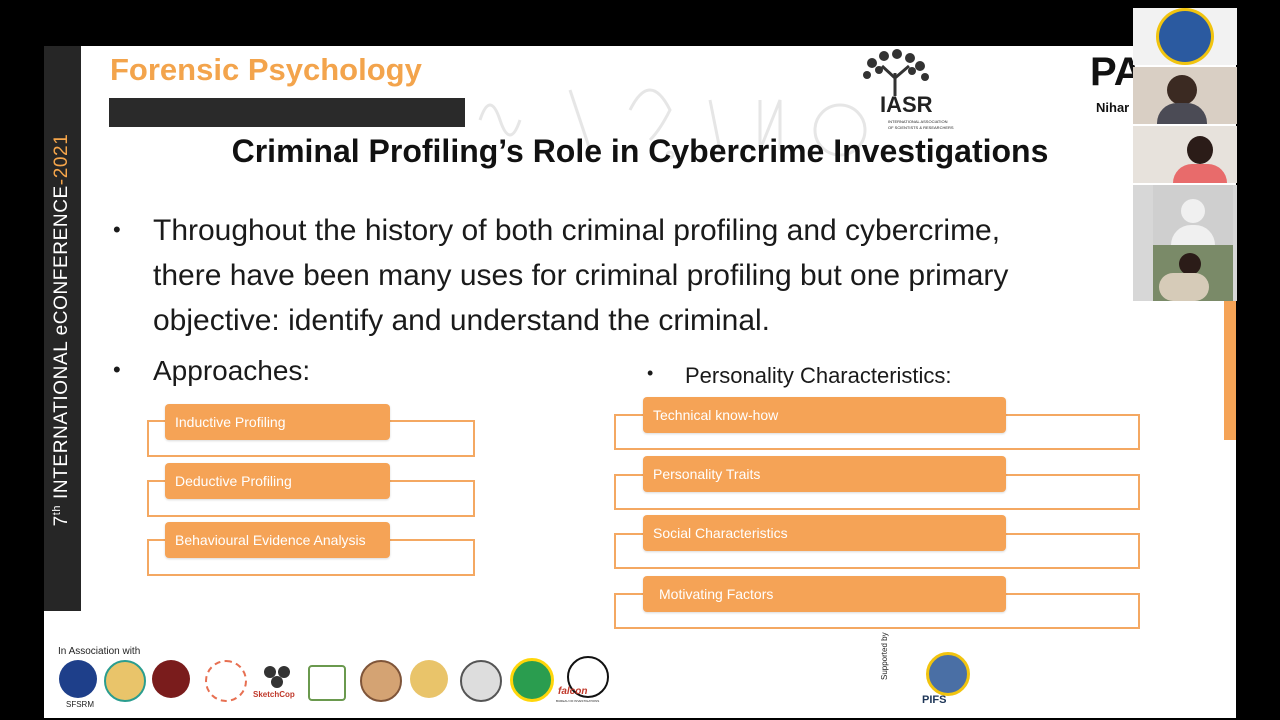 This screenshot has width=1280, height=720. What do you see at coordinates (99, 651) in the screenshot?
I see `association-label: In Association with` at bounding box center [99, 651].